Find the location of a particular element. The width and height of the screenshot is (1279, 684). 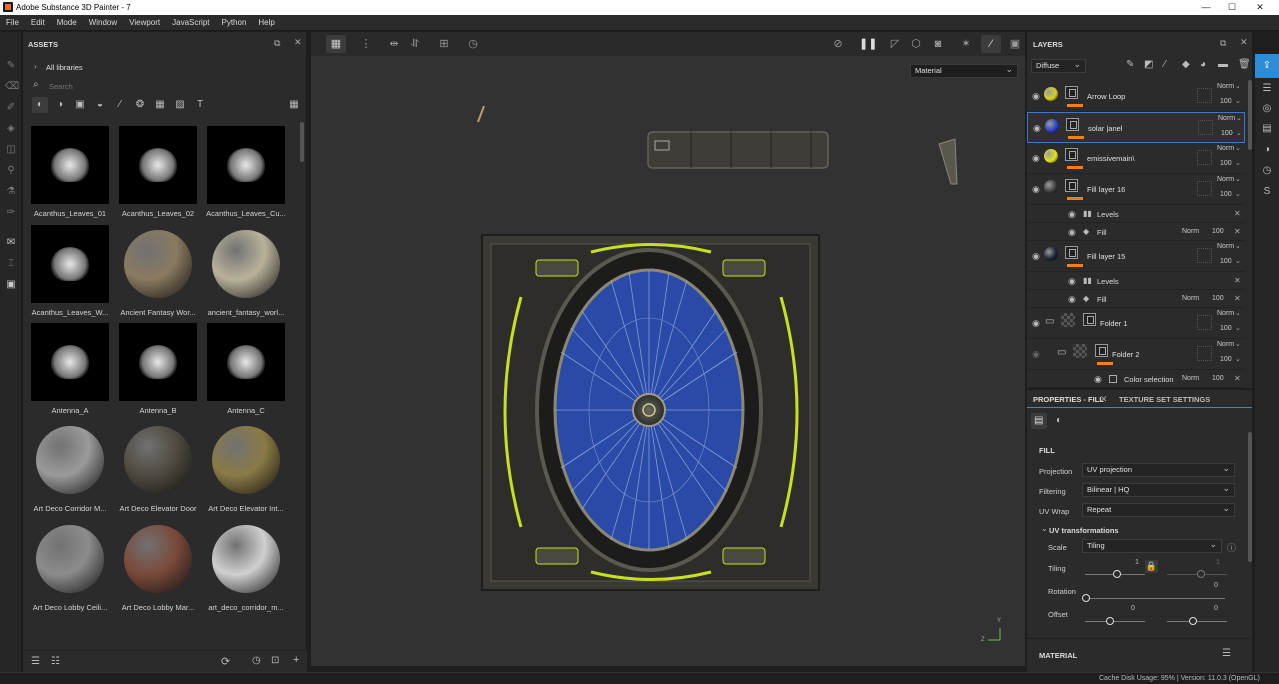

layer-row: ◉ Fill layer 16 Norm ⌄ 100 ⌄ is located at coordinates (1136, 189).